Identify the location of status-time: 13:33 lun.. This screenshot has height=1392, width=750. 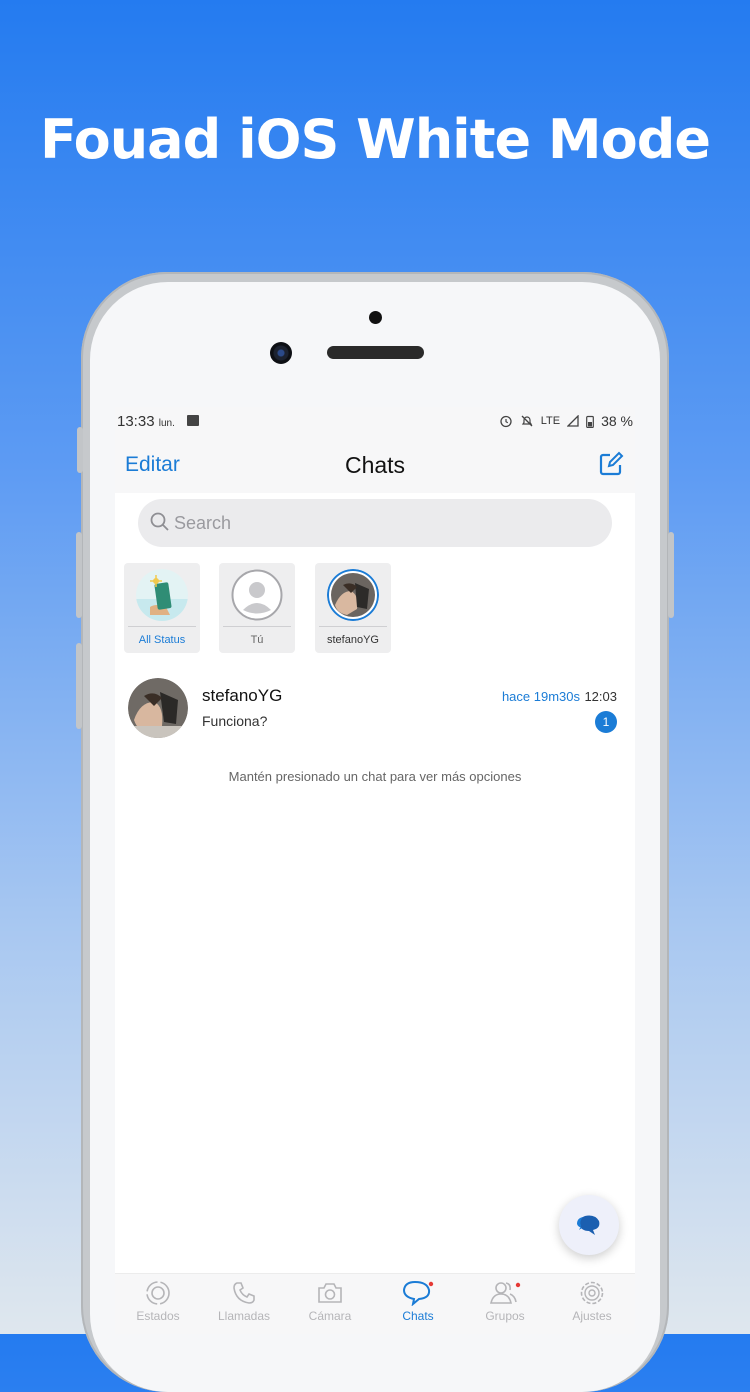
(146, 421).